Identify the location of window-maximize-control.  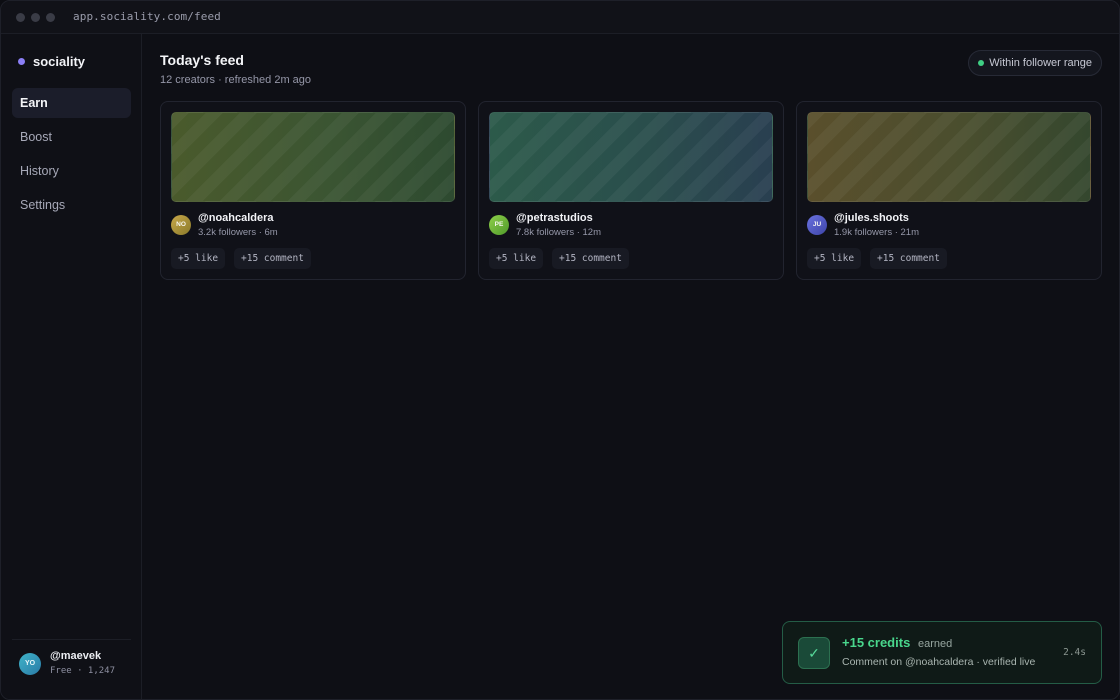
(50, 17).